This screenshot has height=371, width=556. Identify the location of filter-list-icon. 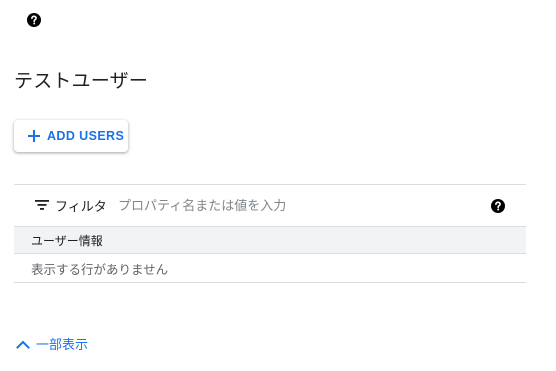
(42, 205).